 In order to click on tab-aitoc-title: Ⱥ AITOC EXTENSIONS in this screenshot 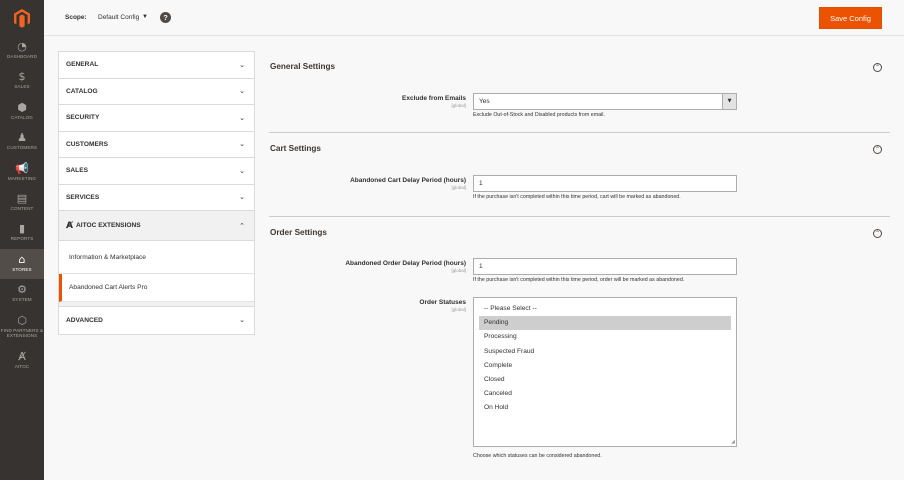, I will do `click(103, 226)`.